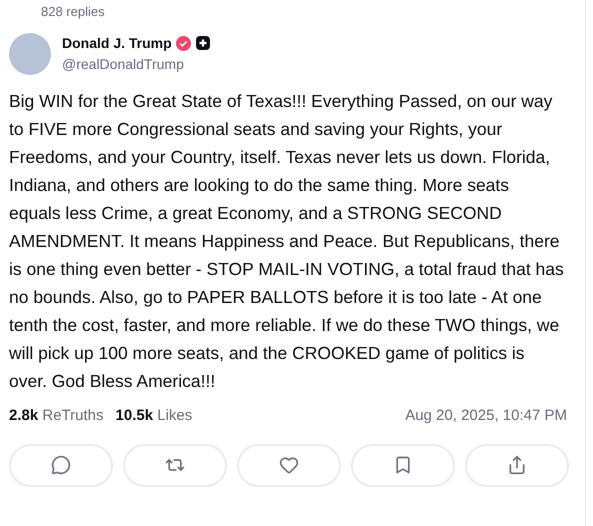 Image resolution: width=593 pixels, height=526 pixels. What do you see at coordinates (30, 54) in the screenshot?
I see `avatar` at bounding box center [30, 54].